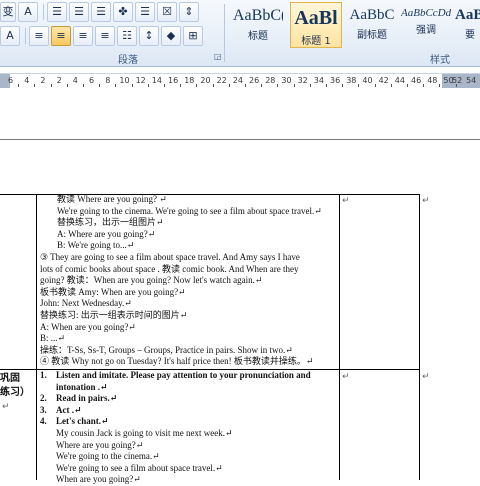  Describe the element at coordinates (218, 56) in the screenshot. I see `paragraph-dialog-launcher-icon: ◲` at that location.